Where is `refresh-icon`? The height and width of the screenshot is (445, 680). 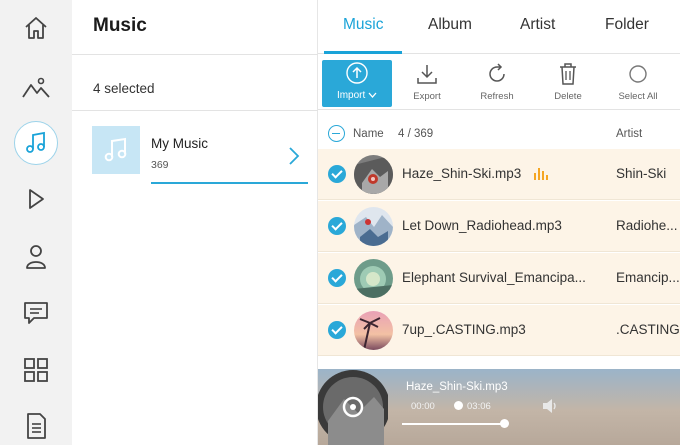
refresh-icon is located at coordinates (497, 72).